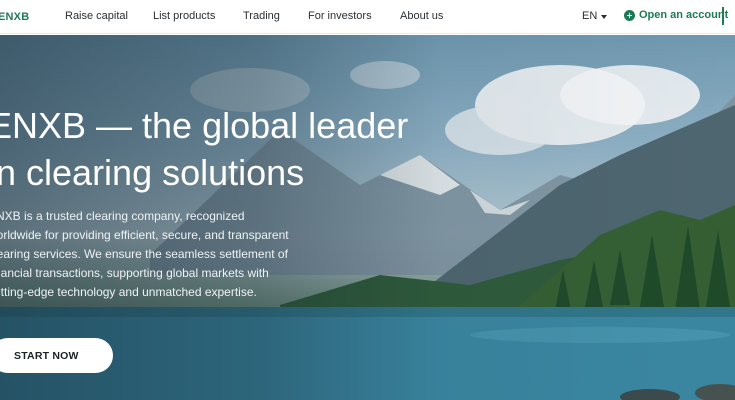 The image size is (735, 400). I want to click on language-selector: EN, so click(595, 16).